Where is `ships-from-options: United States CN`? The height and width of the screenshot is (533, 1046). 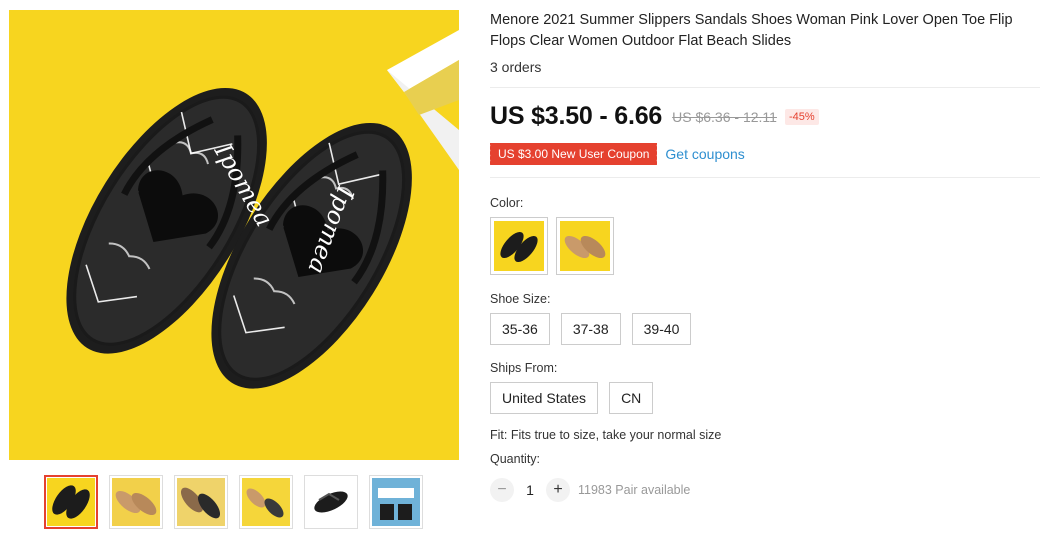 ships-from-options: United States CN is located at coordinates (766, 398).